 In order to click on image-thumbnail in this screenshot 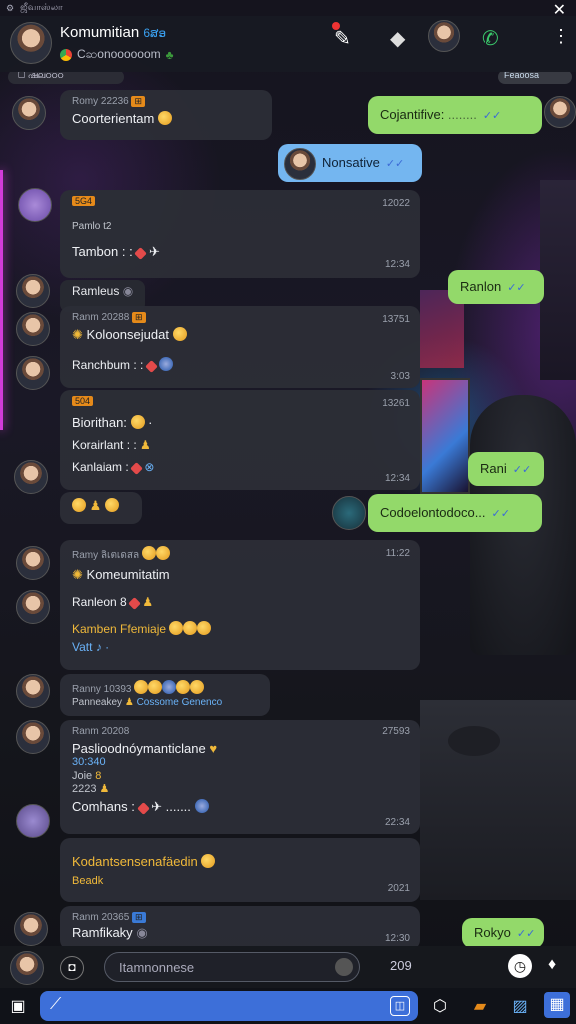, I will do `click(300, 164)`.